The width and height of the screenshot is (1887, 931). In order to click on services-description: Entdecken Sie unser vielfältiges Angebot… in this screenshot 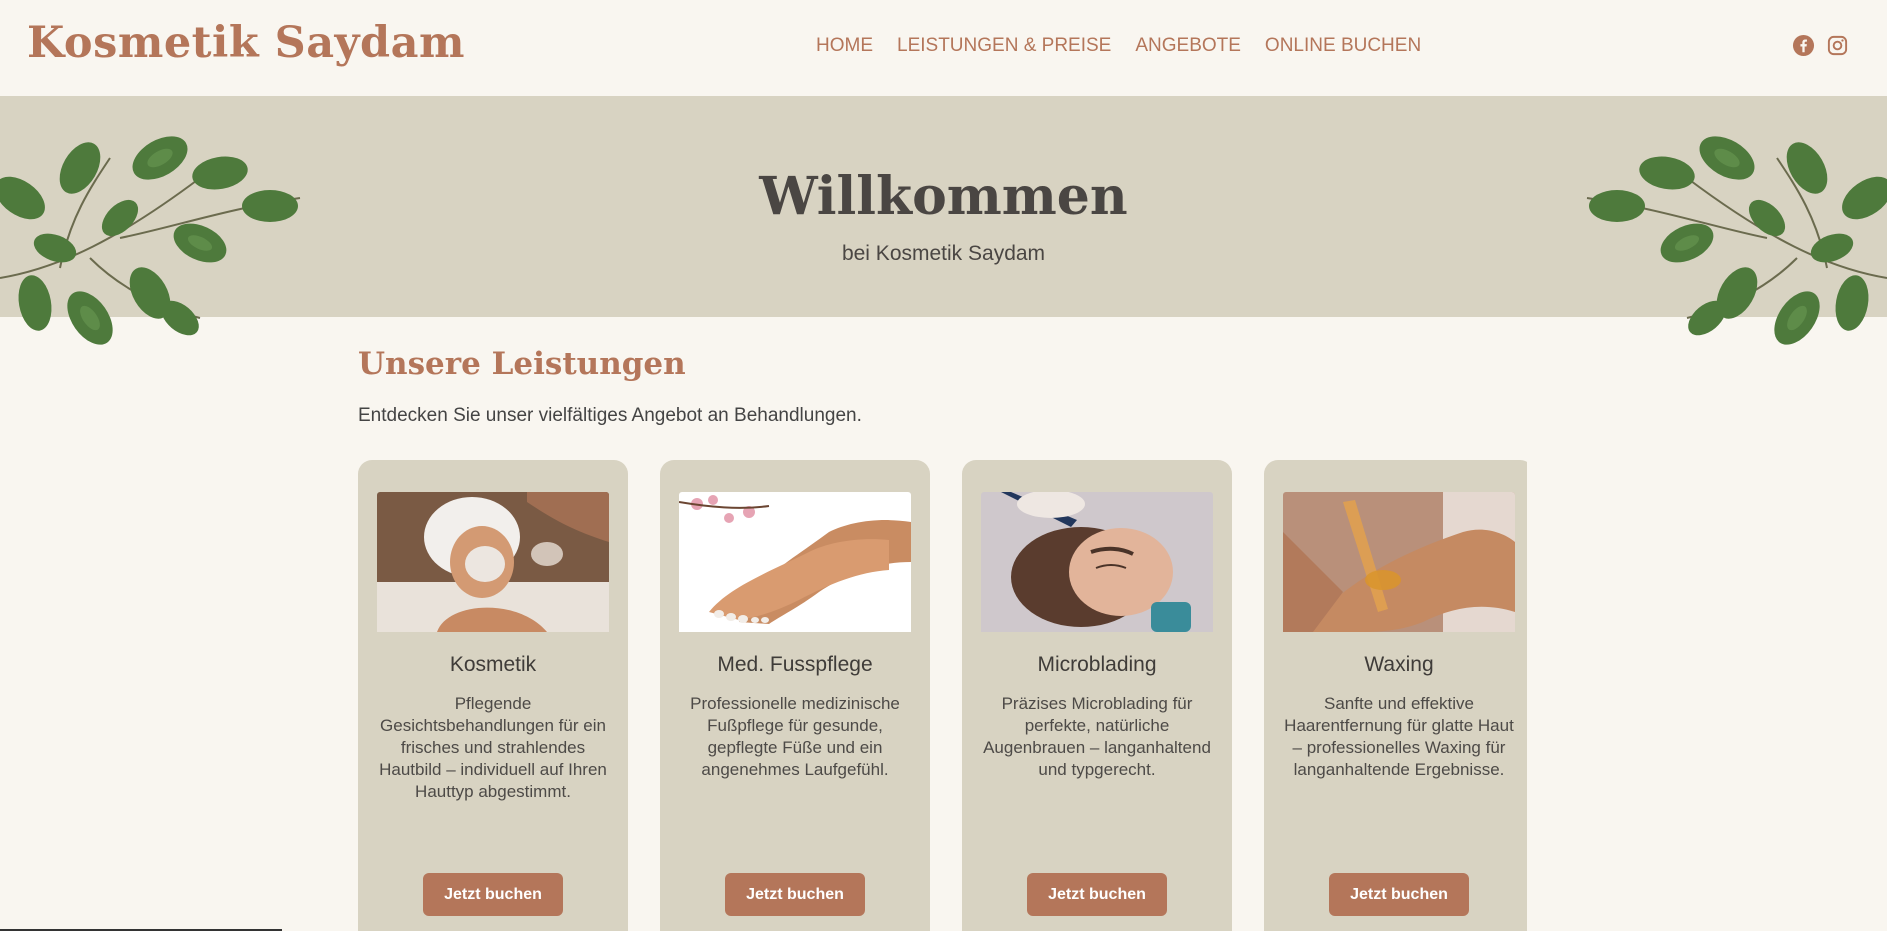, I will do `click(610, 415)`.